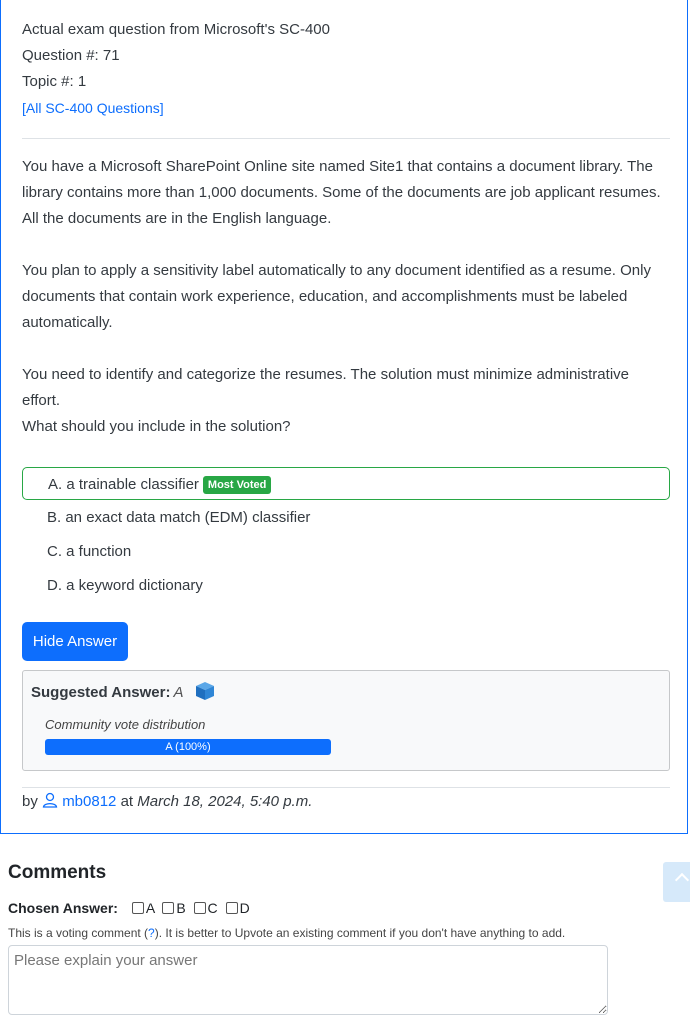  Describe the element at coordinates (178, 692) in the screenshot. I see `suggested-answer-value: A` at that location.